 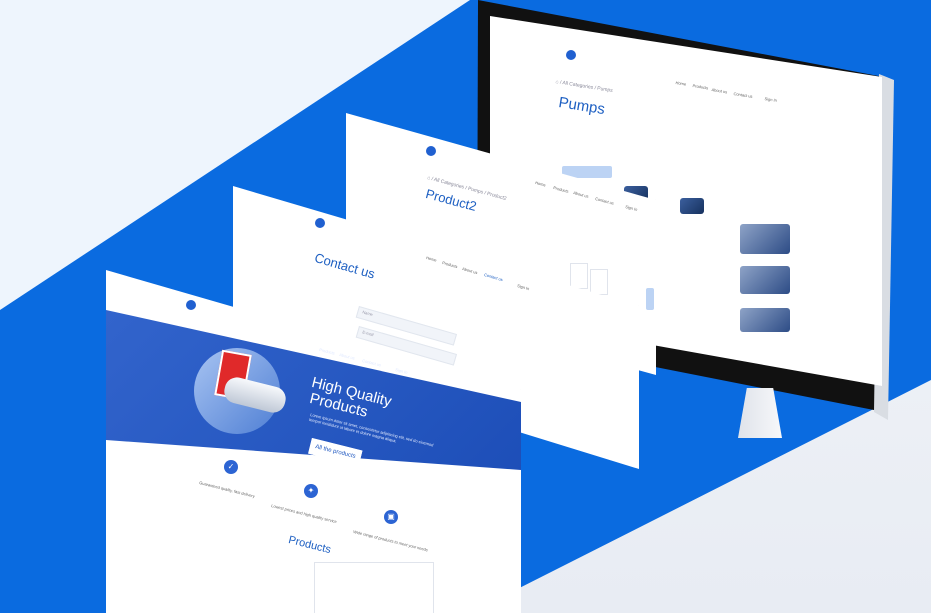 What do you see at coordinates (391, 517) in the screenshot?
I see `box-icon: ▣` at bounding box center [391, 517].